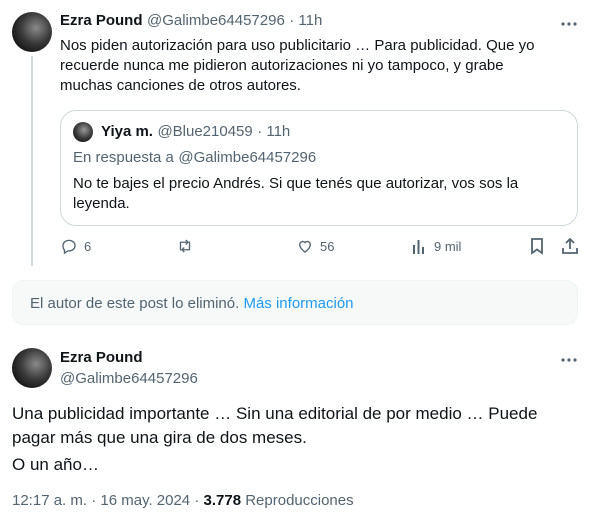 Image resolution: width=590 pixels, height=523 pixels. Describe the element at coordinates (105, 500) in the screenshot. I see `post-timestamp: 12:17 a. m. · 16 may. 2024 ·` at that location.